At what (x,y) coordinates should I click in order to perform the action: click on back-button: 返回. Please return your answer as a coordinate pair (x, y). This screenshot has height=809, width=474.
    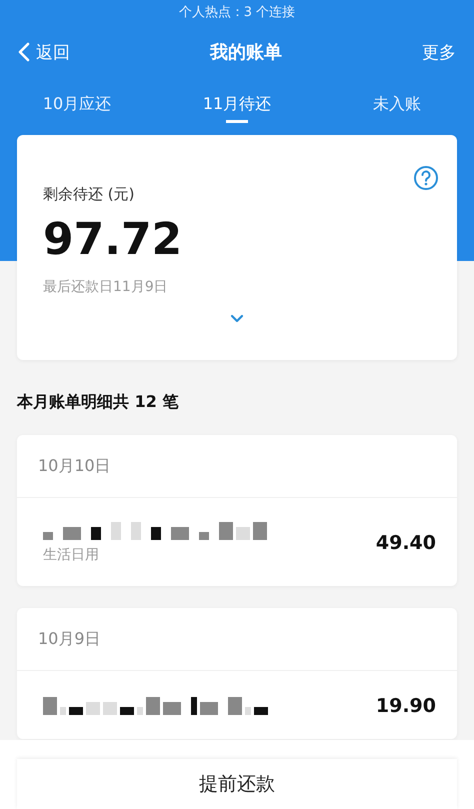
    Looking at the image, I should click on (44, 52).